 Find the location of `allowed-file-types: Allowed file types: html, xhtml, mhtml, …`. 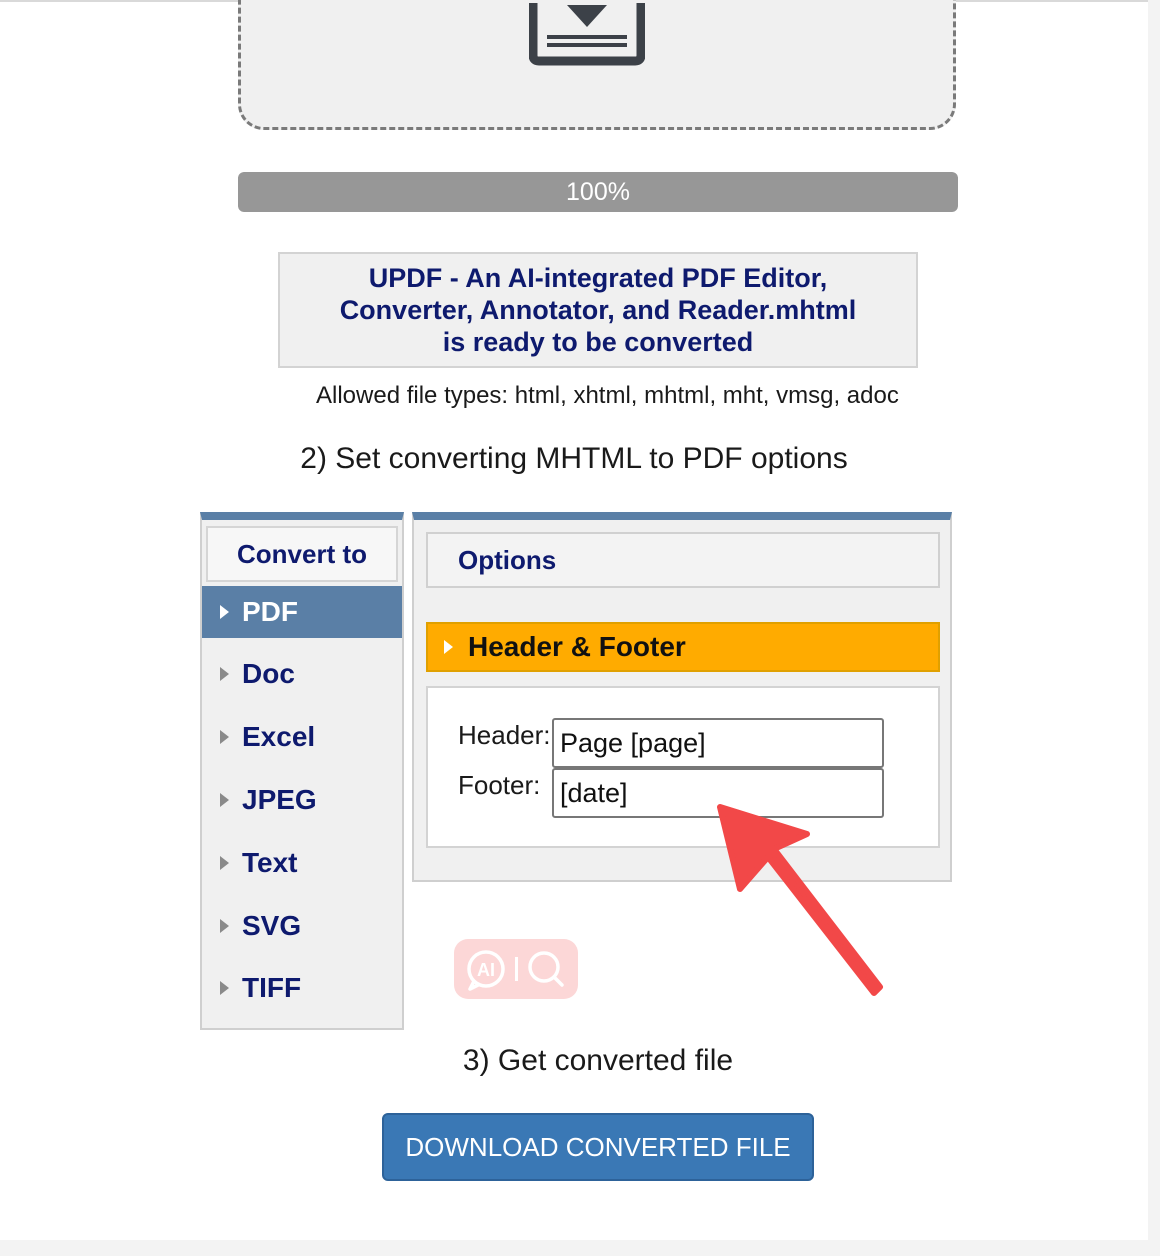

allowed-file-types: Allowed file types: html, xhtml, mhtml, … is located at coordinates (607, 395).